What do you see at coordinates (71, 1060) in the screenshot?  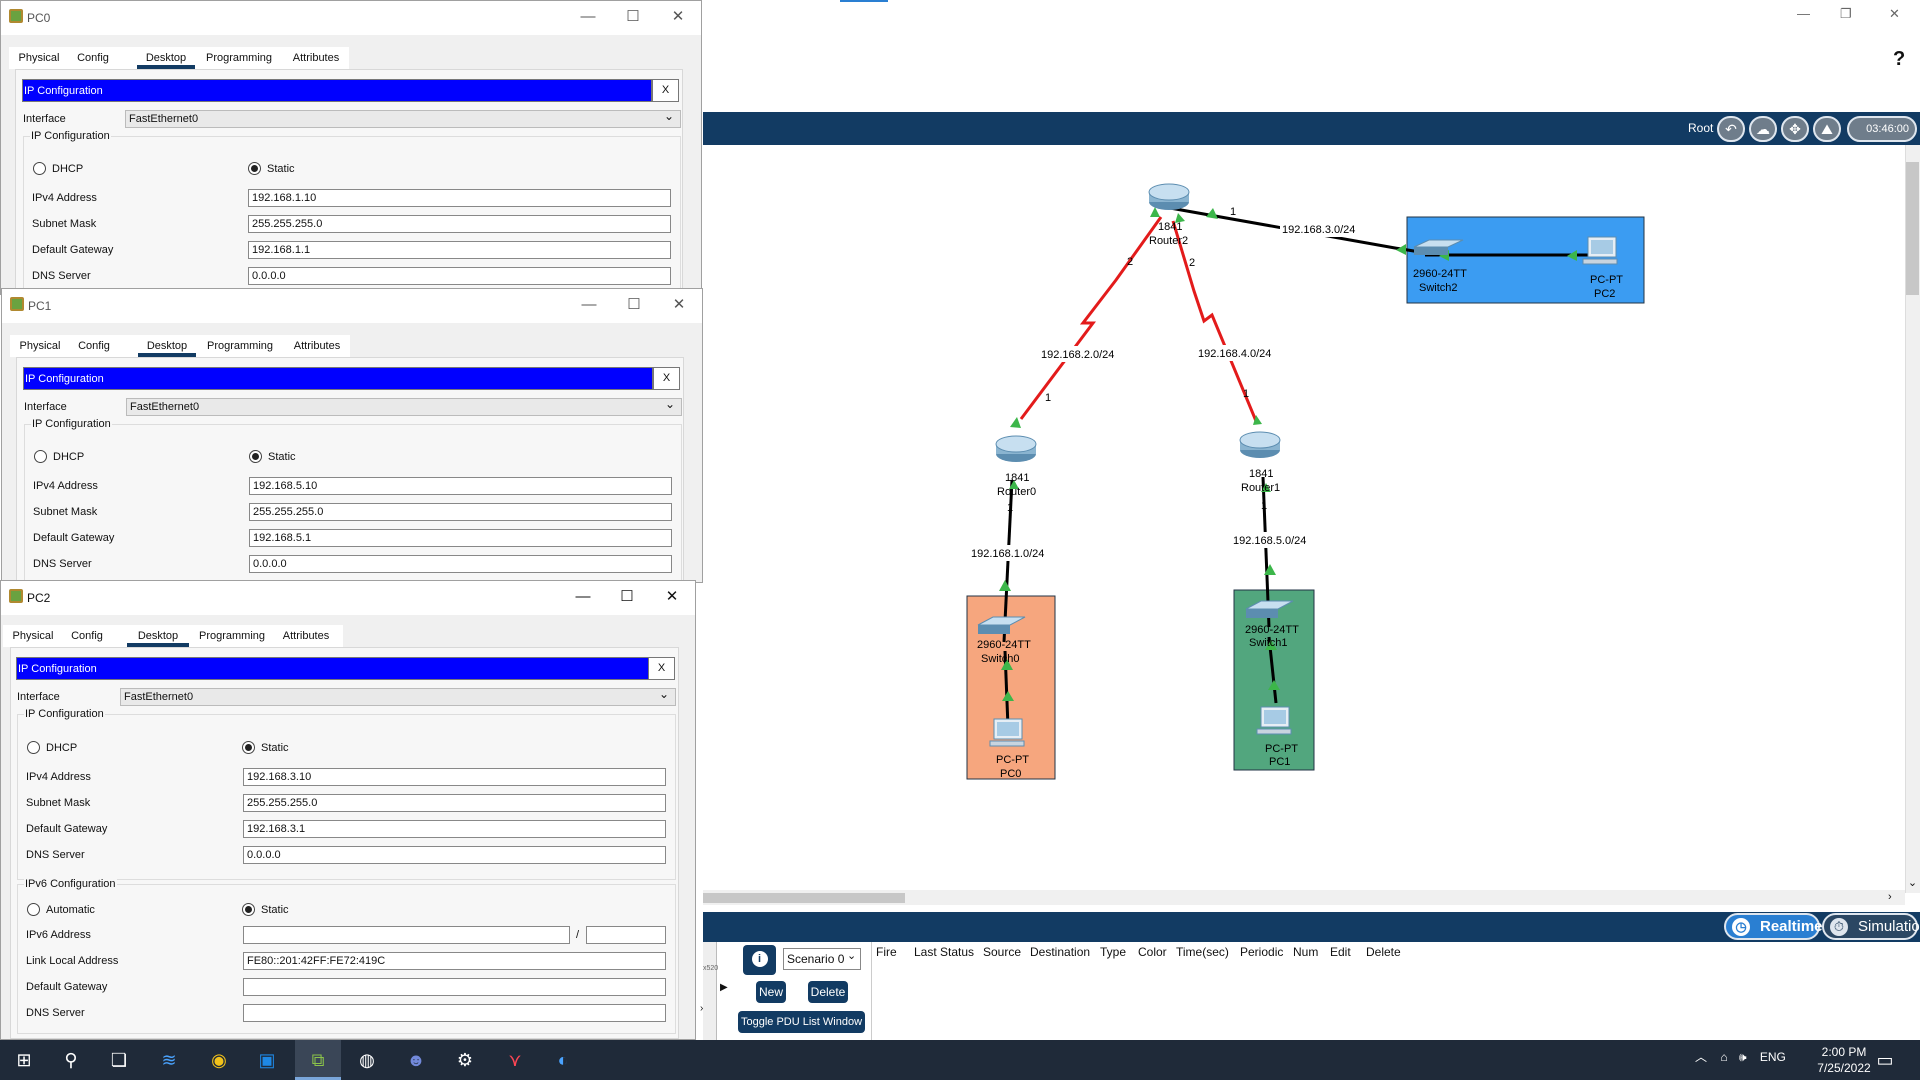 I see `search-icon: ⚲` at bounding box center [71, 1060].